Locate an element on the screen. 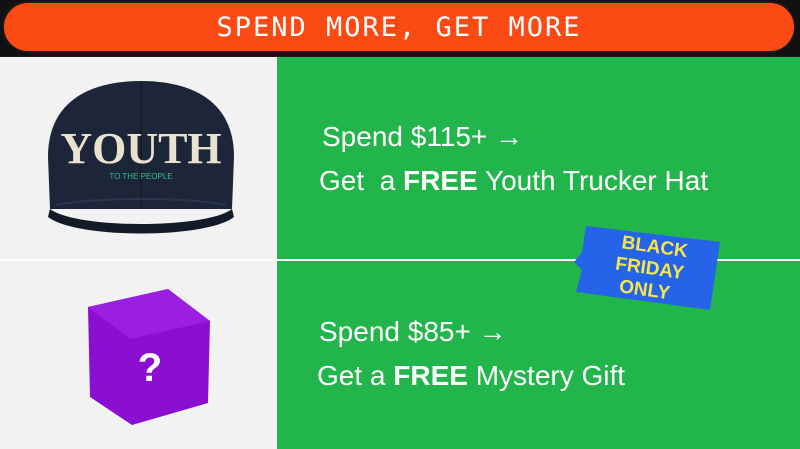 The height and width of the screenshot is (449, 800). mystery-box-icon: ? is located at coordinates (149, 357).